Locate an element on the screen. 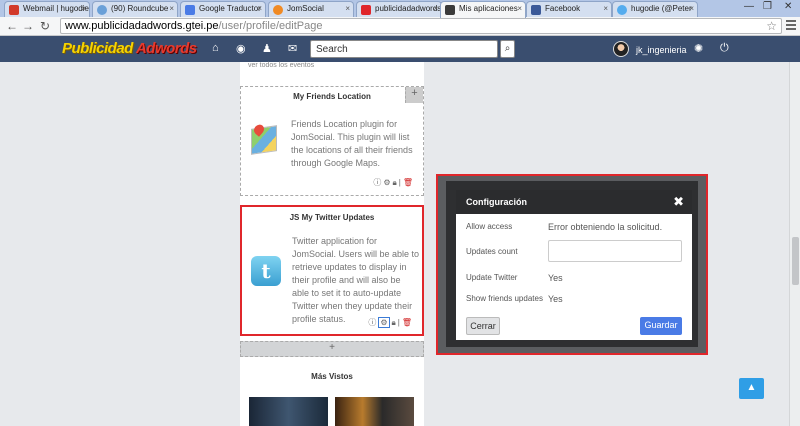 The height and width of the screenshot is (426, 800). browser-tab-twitter: hugodie (@Peter × is located at coordinates (655, 9).